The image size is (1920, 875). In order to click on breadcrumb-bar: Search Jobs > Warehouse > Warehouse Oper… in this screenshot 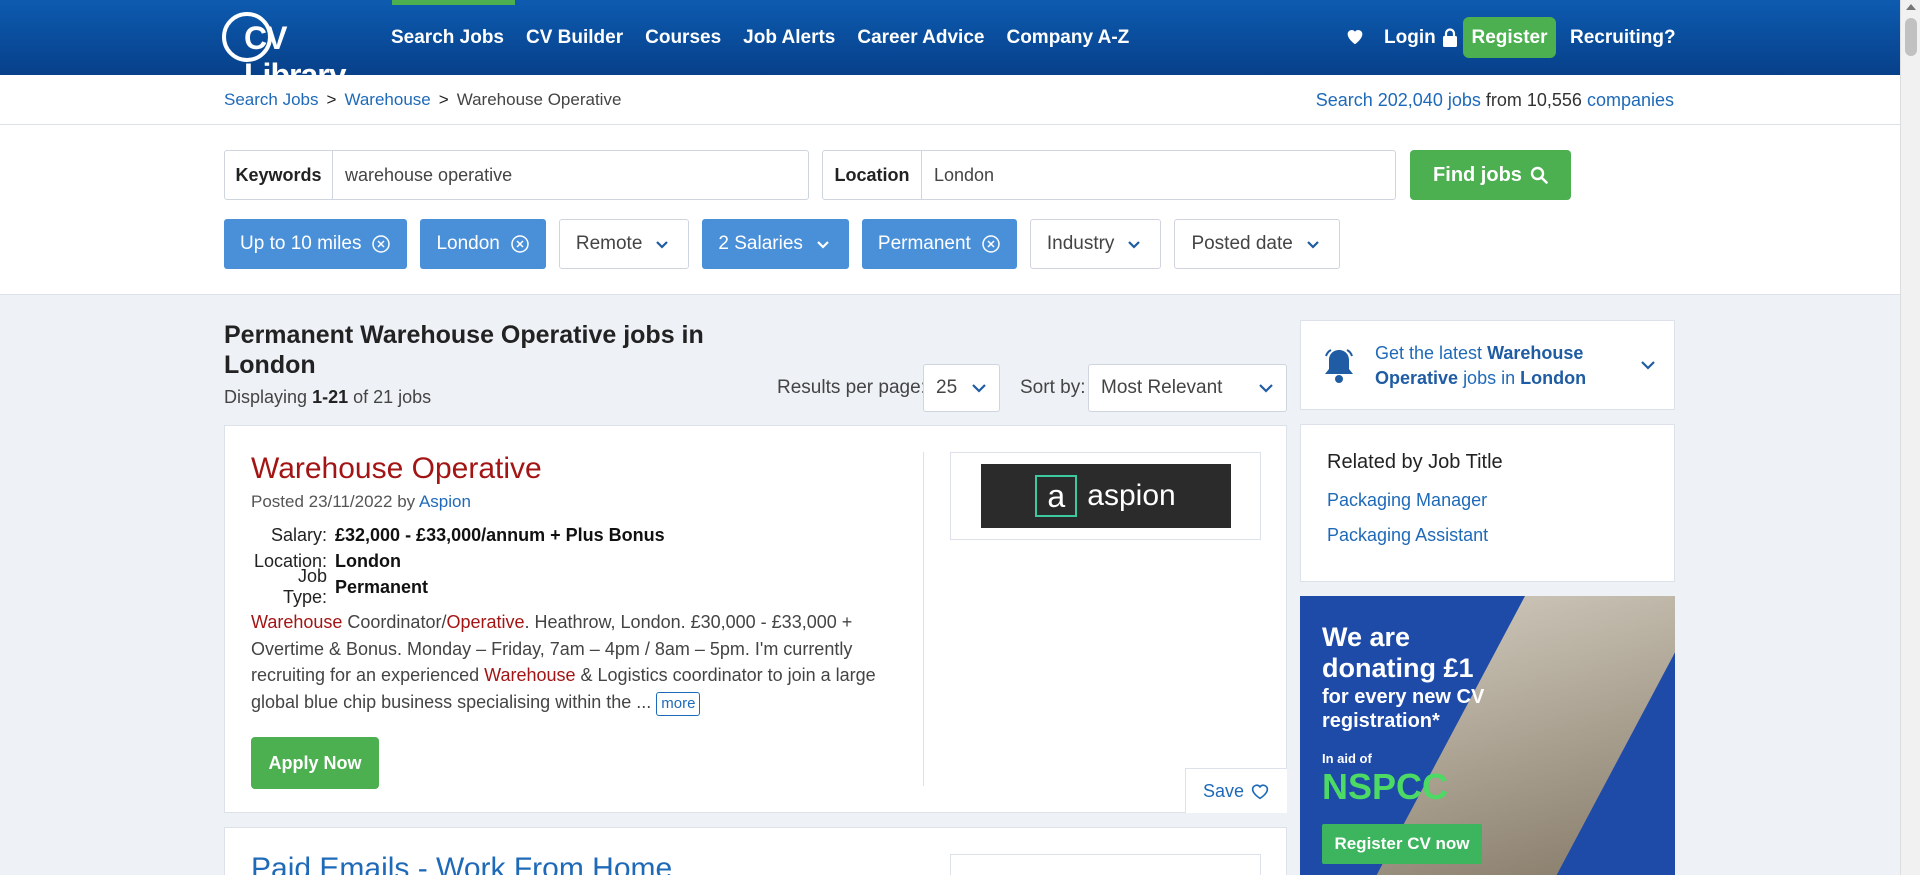, I will do `click(950, 100)`.